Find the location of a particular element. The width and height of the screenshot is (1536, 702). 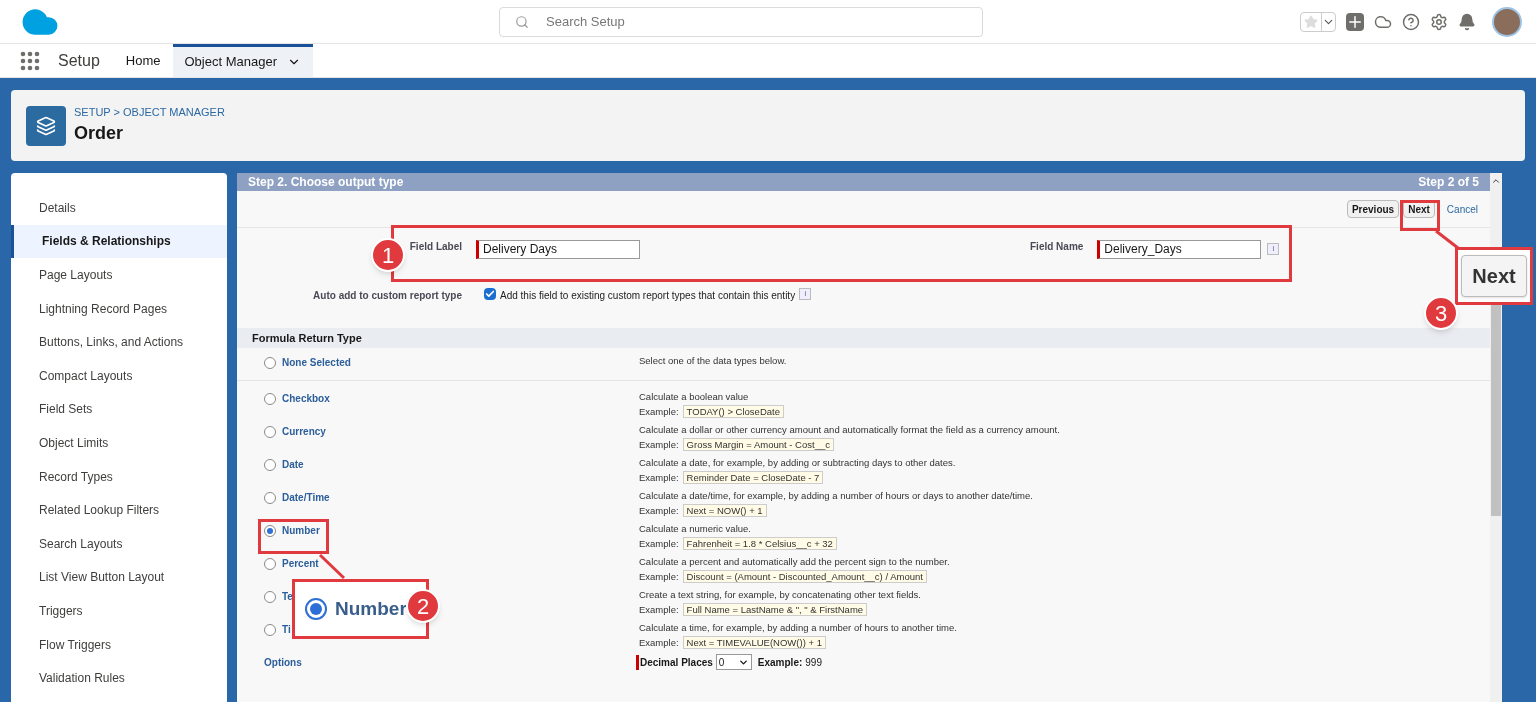

sidebar-item: Page Layouts is located at coordinates (119, 275).